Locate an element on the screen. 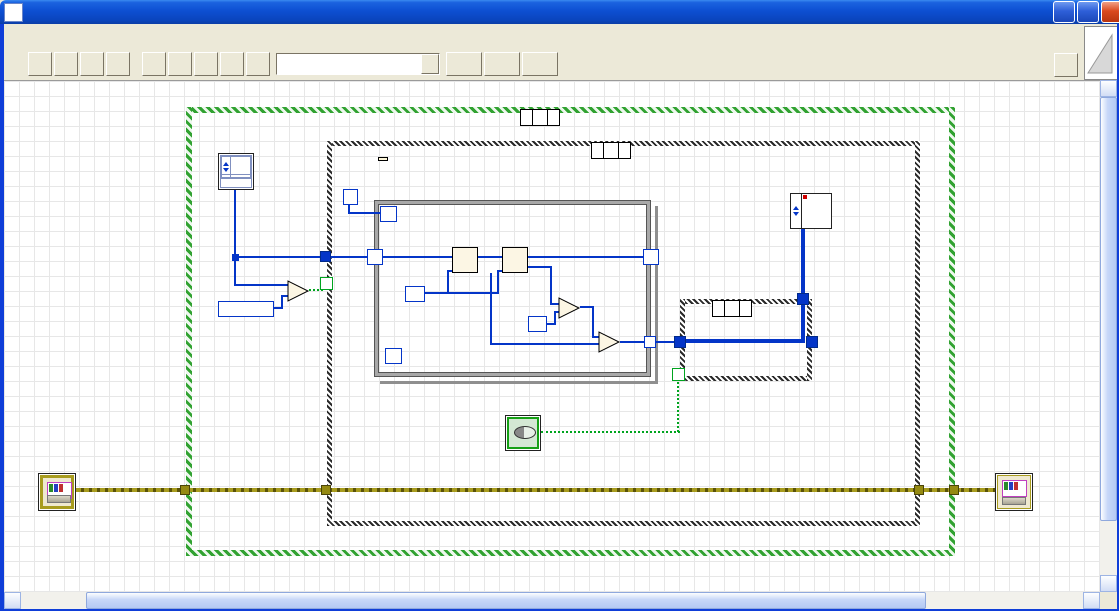 The image size is (1119, 611). vi-icon is located at coordinates (1101, 53).